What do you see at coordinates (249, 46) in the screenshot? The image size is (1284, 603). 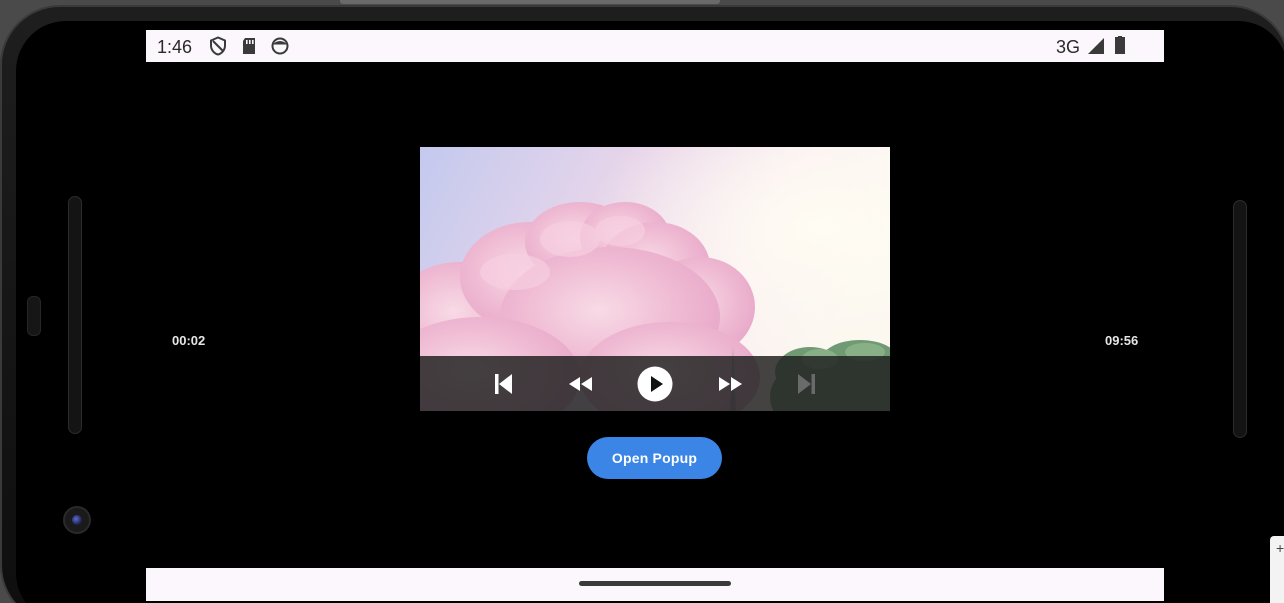 I see `sd-card-icon` at bounding box center [249, 46].